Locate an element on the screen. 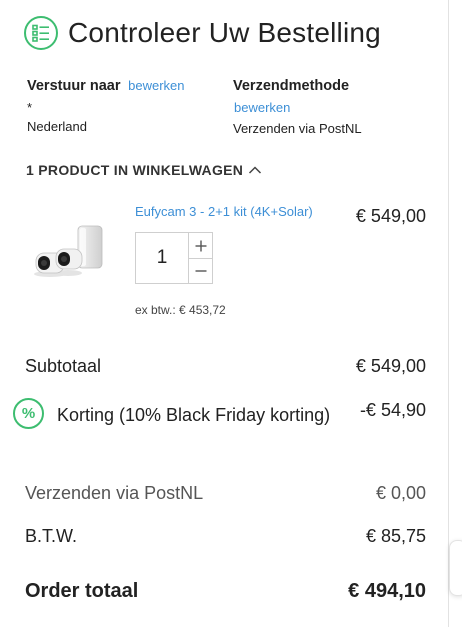 The width and height of the screenshot is (462, 627). quantity-stepper: 1 is located at coordinates (174, 258).